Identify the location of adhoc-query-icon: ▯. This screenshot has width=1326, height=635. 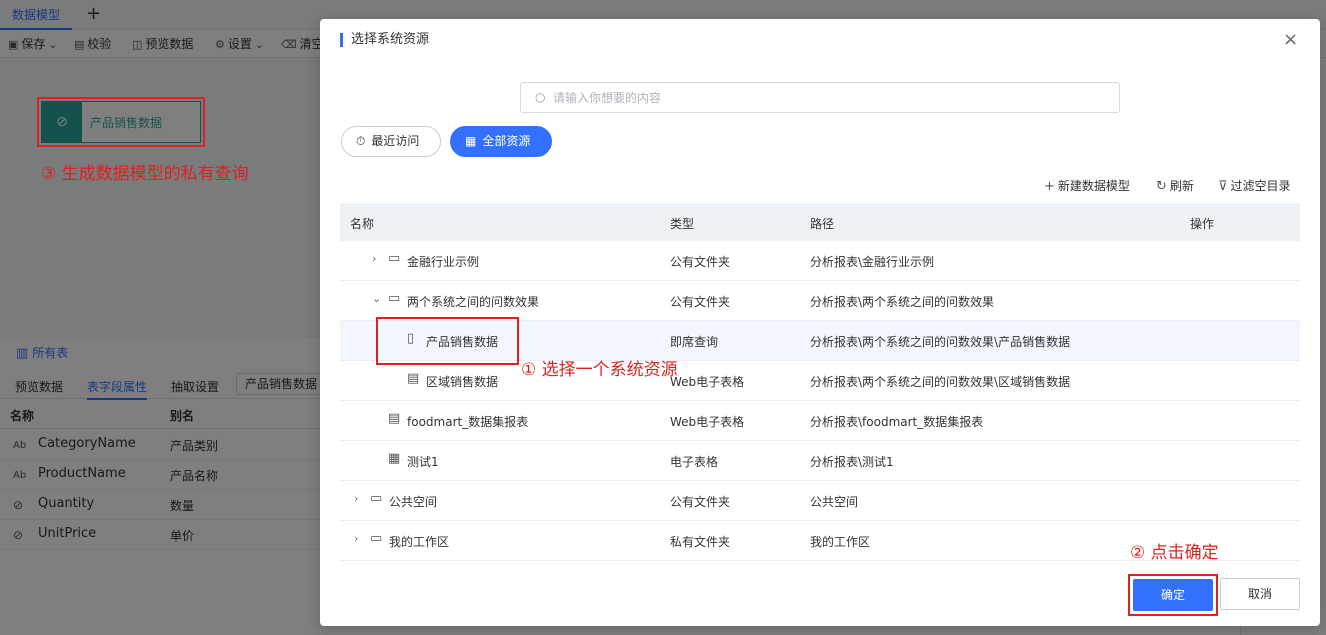
(411, 338).